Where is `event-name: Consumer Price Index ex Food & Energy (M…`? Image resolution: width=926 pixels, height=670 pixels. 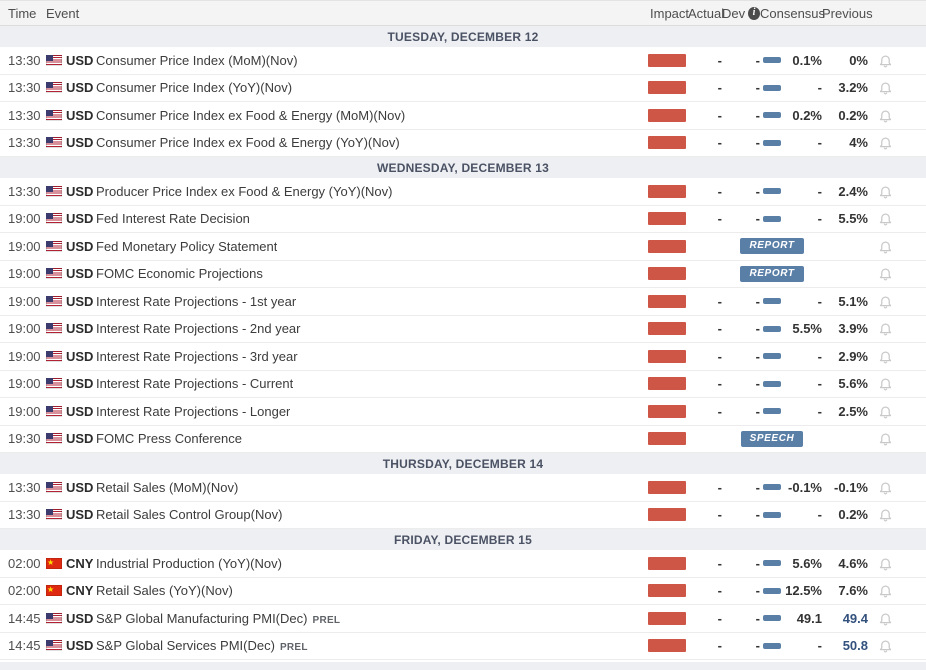
event-name: Consumer Price Index ex Food & Energy (M… is located at coordinates (250, 115).